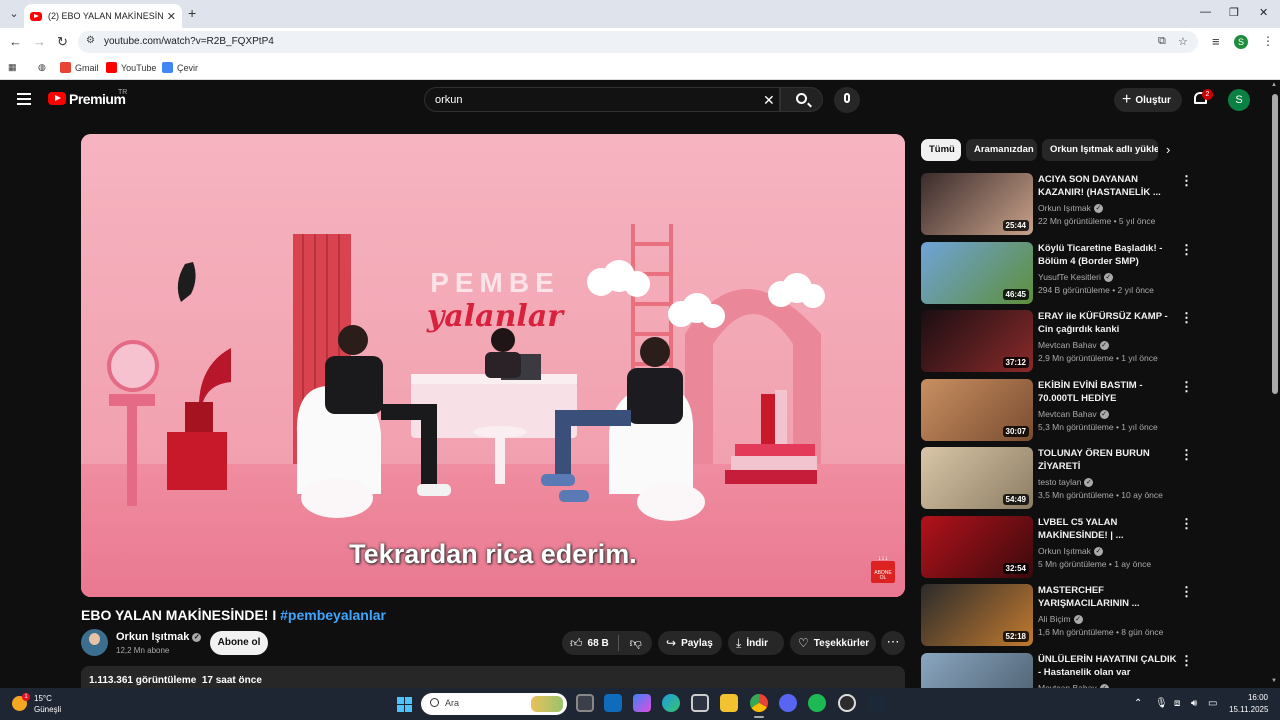  What do you see at coordinates (602, 99) in the screenshot?
I see `search-input: orkun ✕` at bounding box center [602, 99].